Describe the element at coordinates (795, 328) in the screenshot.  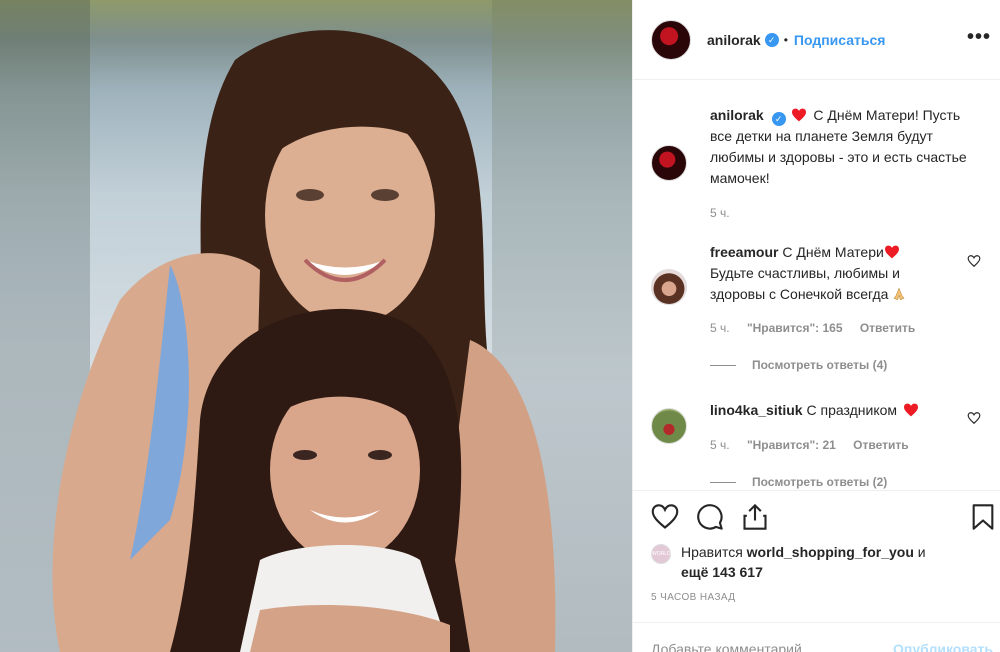
I see `comment-likes: "Нравится": 165` at that location.